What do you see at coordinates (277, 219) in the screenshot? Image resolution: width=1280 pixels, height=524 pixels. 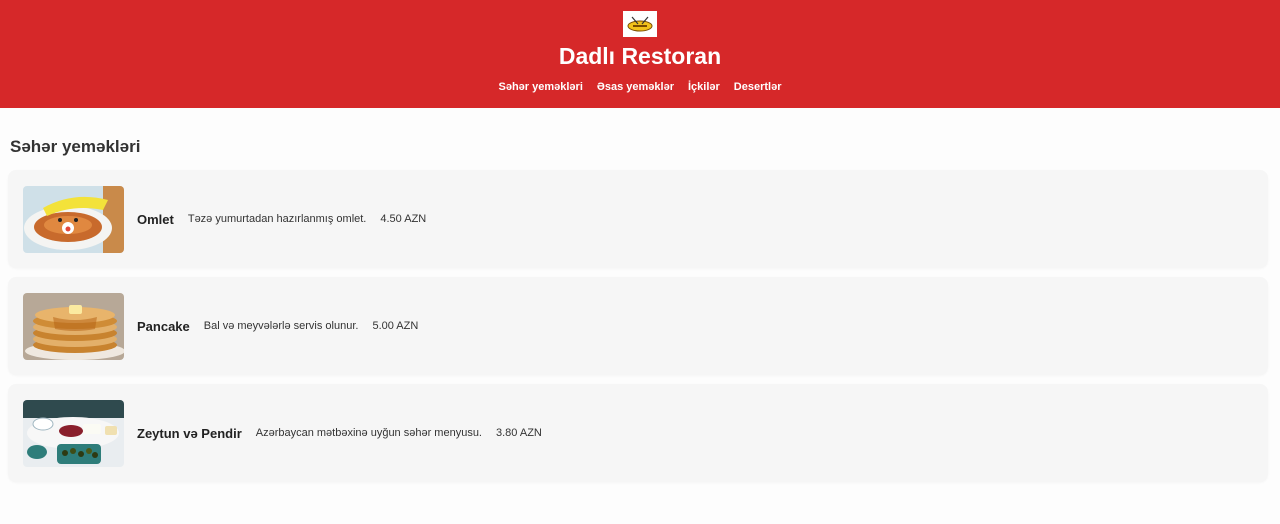 I see `menu-item-description: Təzə yumurtadan hazırlanmış omlet.` at bounding box center [277, 219].